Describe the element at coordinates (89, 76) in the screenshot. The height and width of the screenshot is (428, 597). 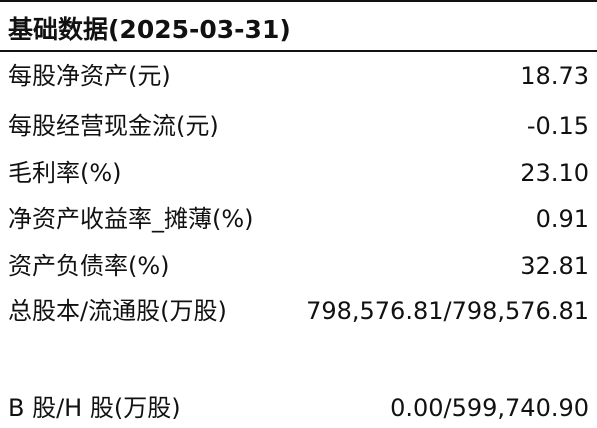
I see `row-label: 每股净资产(元)` at that location.